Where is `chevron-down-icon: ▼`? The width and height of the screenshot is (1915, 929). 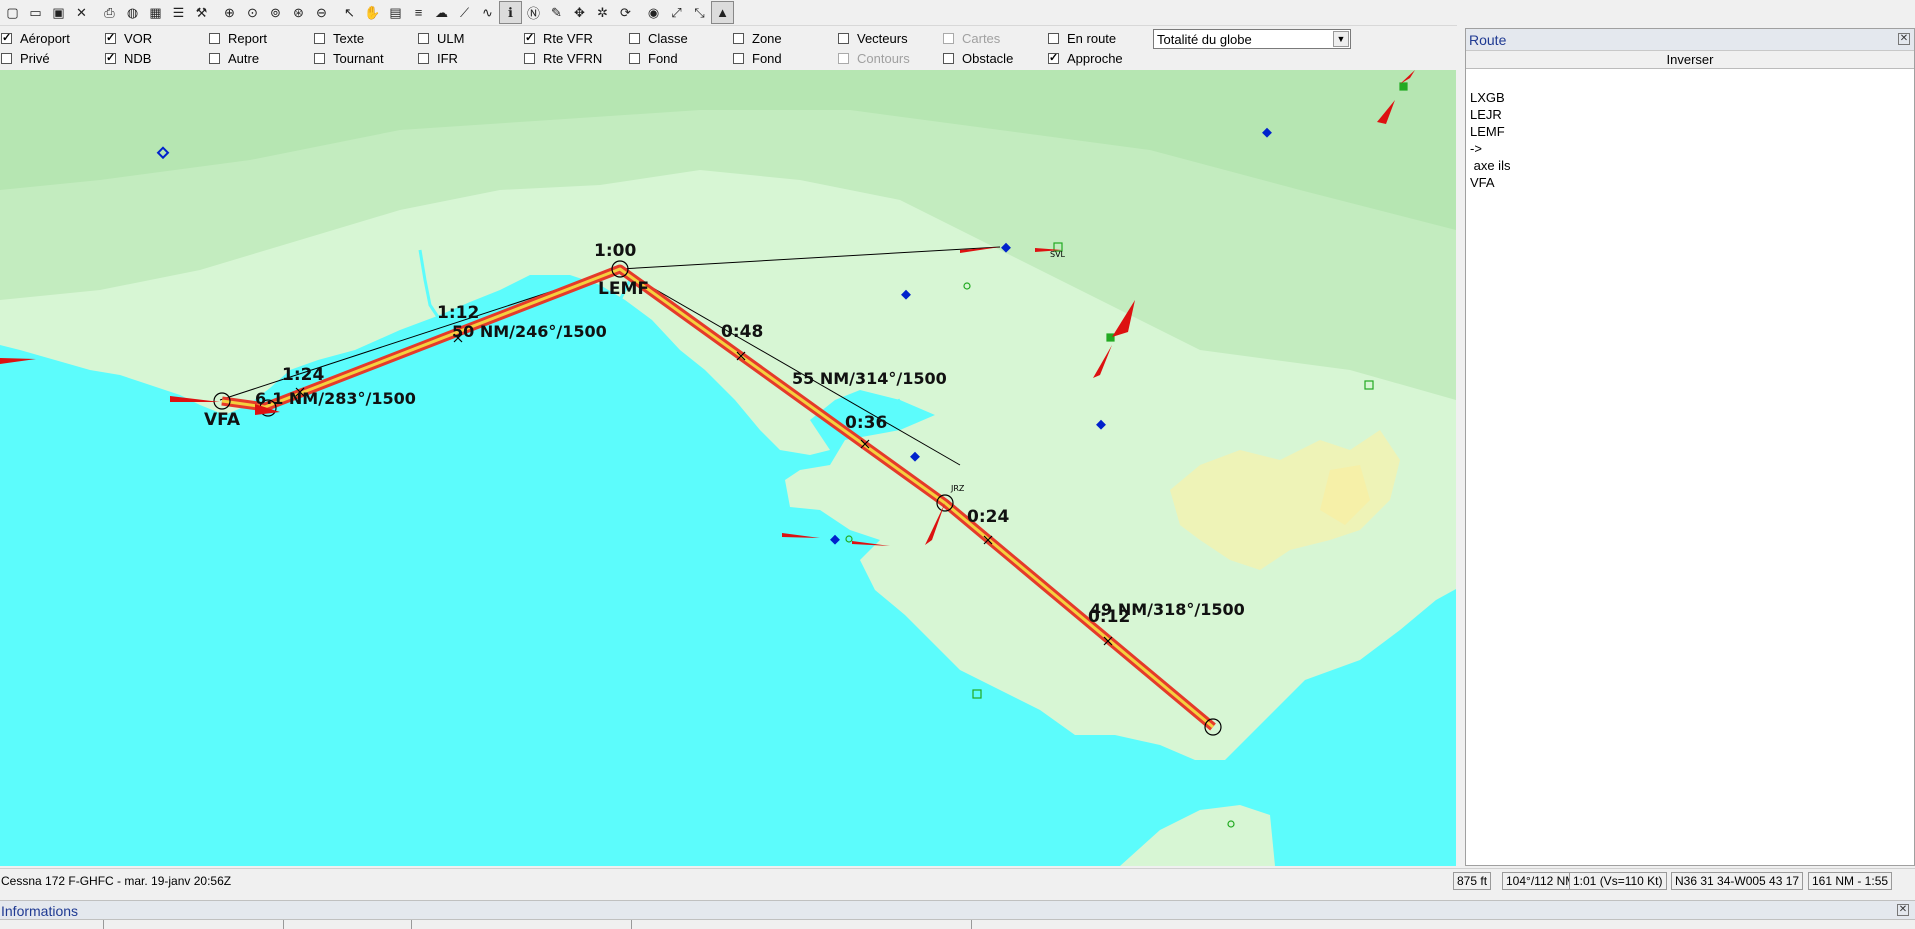 chevron-down-icon: ▼ is located at coordinates (1341, 39).